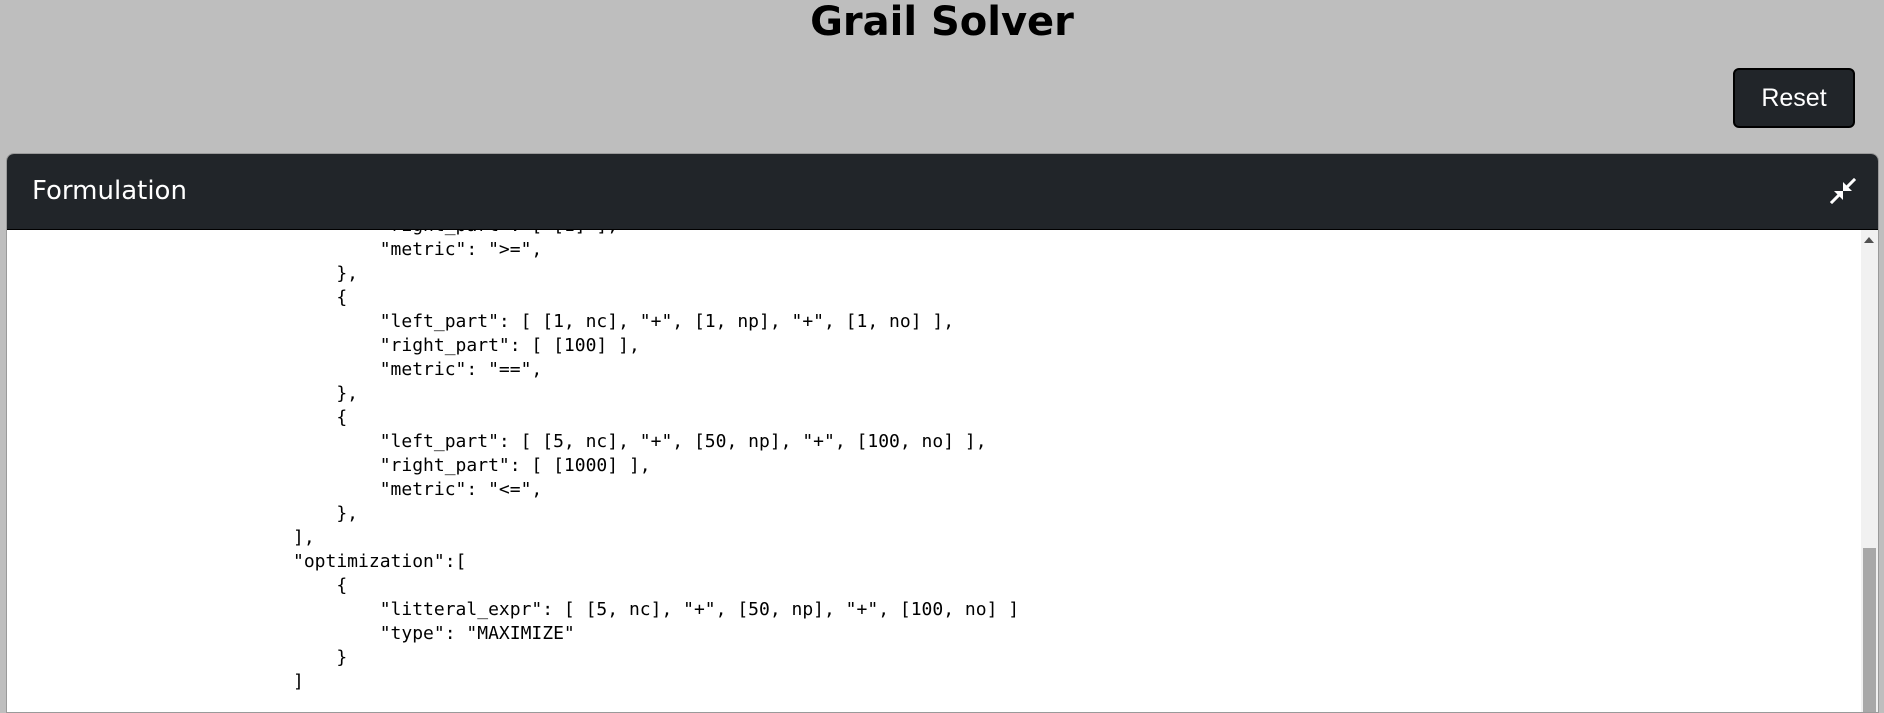  I want to click on panel-header: Formulation, so click(942, 192).